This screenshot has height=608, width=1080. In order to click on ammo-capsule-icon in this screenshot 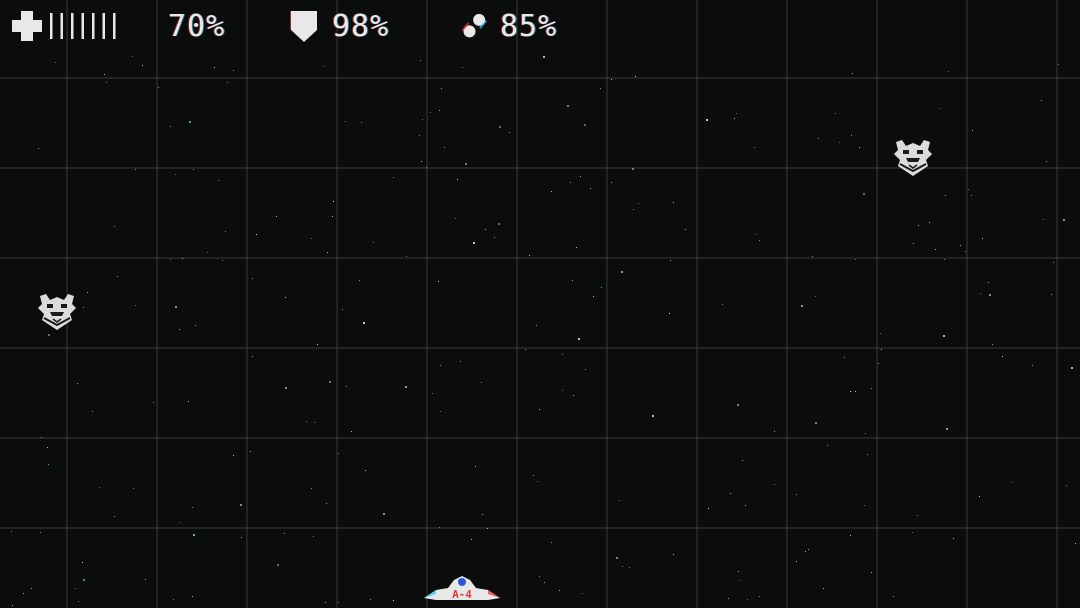, I will do `click(474, 26)`.